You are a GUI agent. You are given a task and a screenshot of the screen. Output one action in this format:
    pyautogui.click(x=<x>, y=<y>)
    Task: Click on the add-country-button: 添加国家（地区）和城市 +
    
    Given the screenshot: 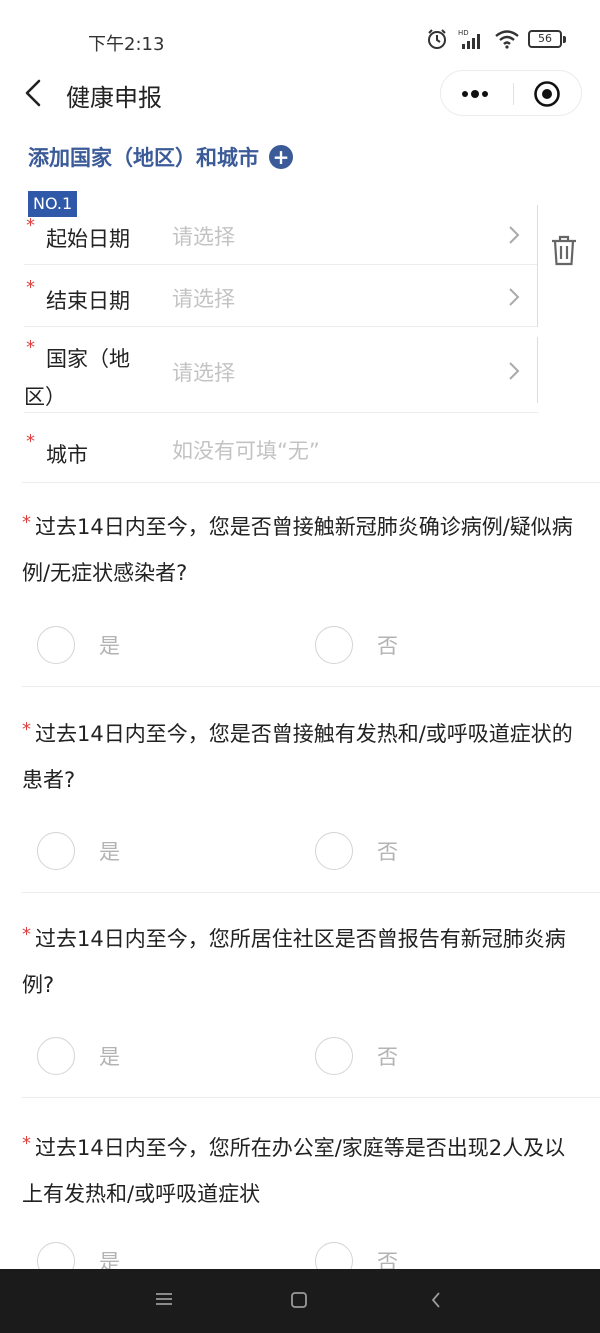 What is the action you would take?
    pyautogui.click(x=160, y=157)
    